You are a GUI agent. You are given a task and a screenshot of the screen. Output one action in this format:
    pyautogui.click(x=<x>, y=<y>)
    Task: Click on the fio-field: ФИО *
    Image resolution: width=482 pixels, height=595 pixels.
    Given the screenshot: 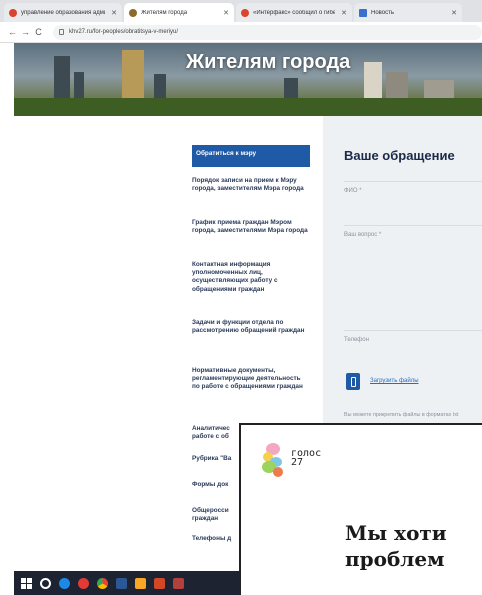 What is the action you would take?
    pyautogui.click(x=413, y=194)
    